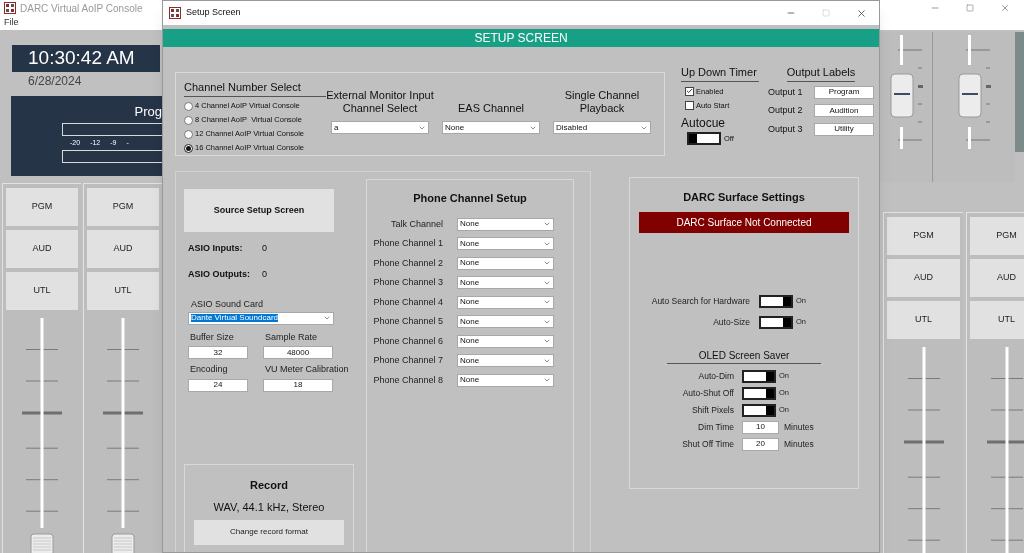 This screenshot has height=553, width=1024. I want to click on clock-date: 6/28/2024, so click(55, 81).